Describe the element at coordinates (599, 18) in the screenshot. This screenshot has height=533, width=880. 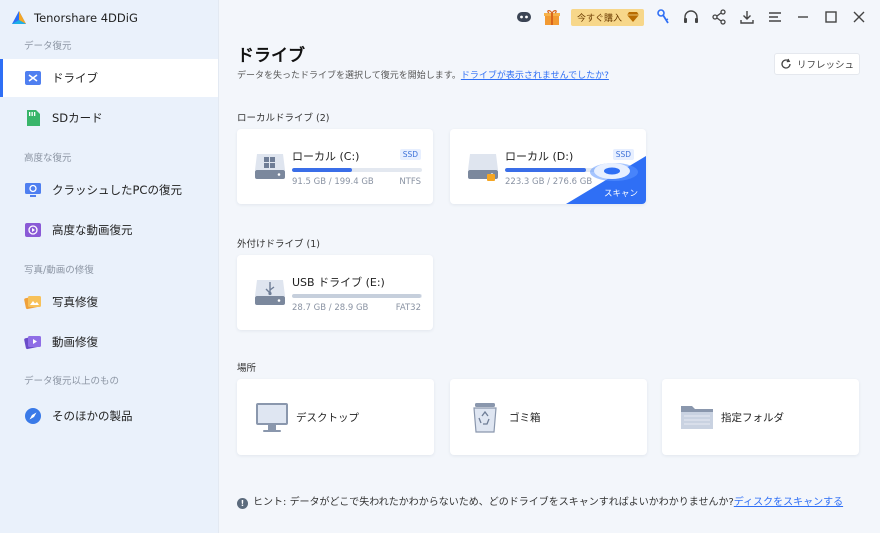
I see `buy-now-label: 今すぐ購入` at that location.